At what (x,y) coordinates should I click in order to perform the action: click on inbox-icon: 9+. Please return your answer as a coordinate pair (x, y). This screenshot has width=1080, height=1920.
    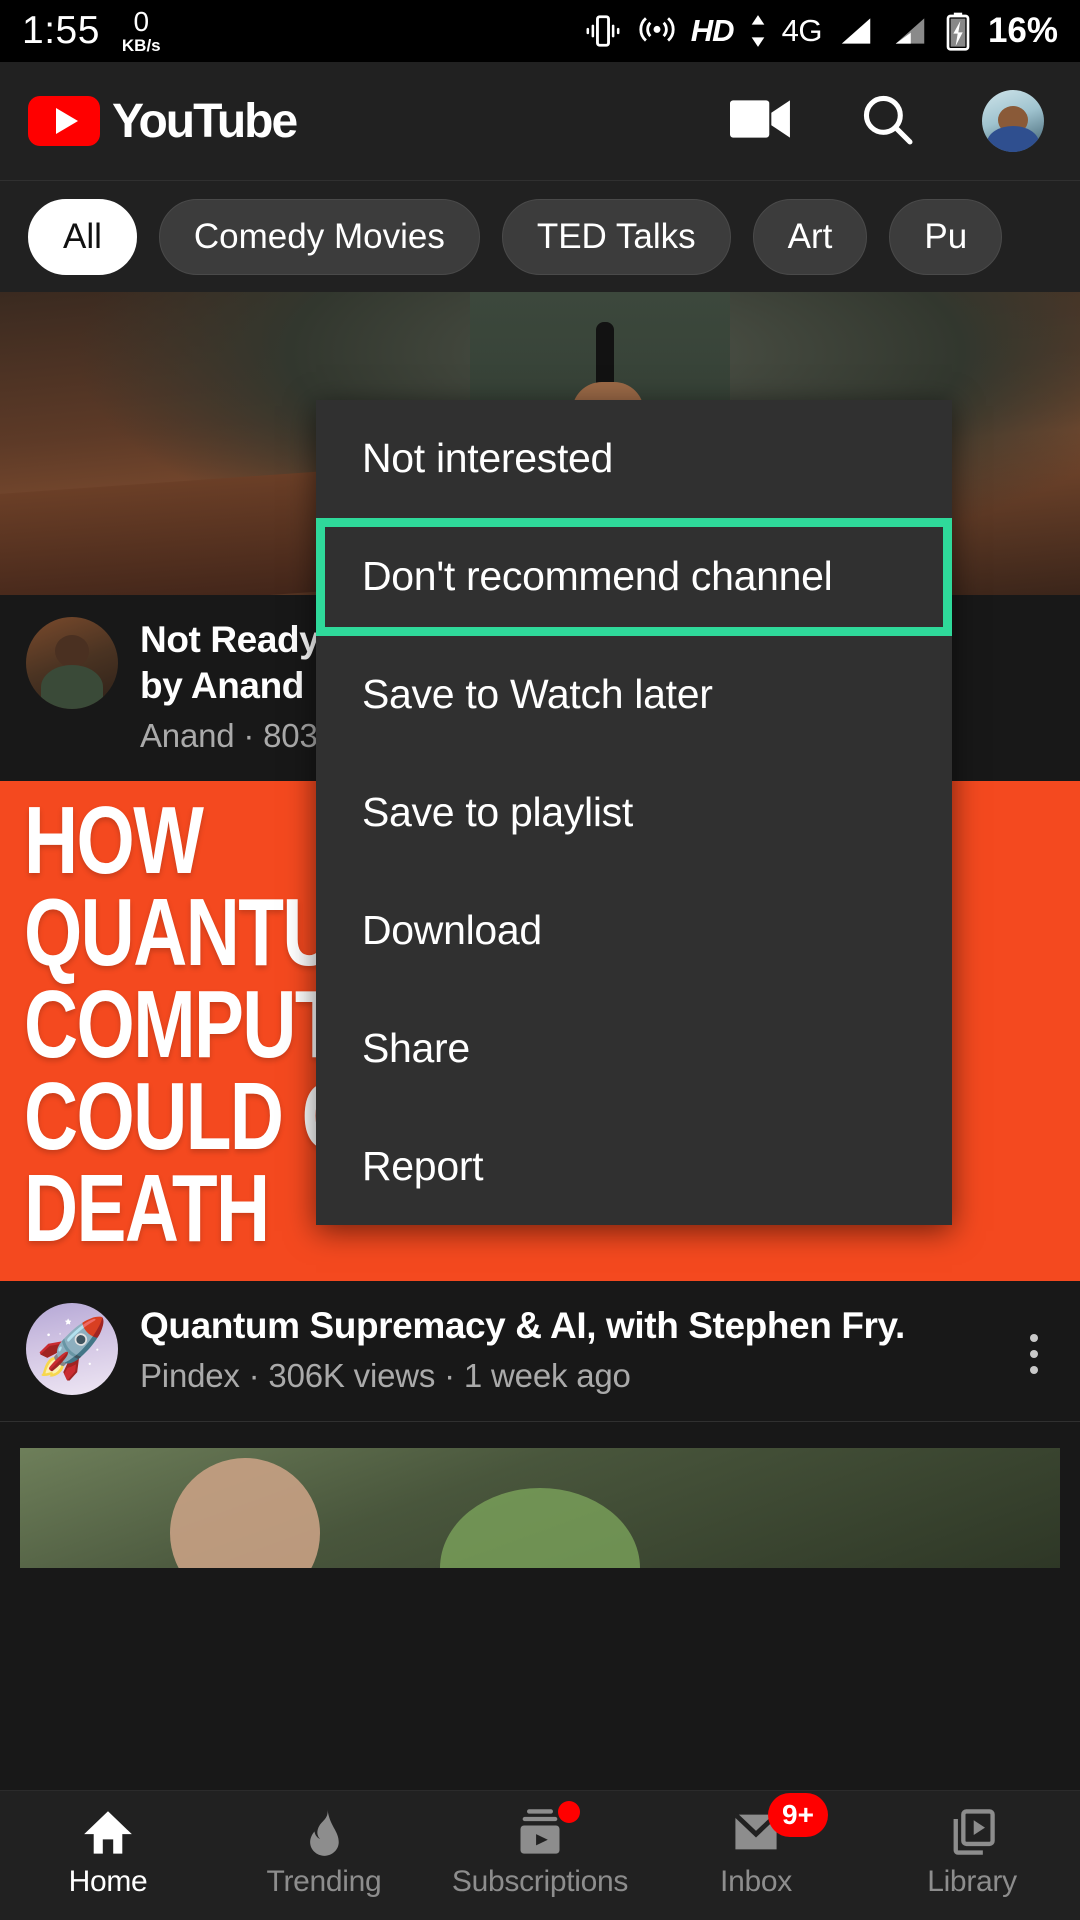
    Looking at the image, I should click on (779, 1826).